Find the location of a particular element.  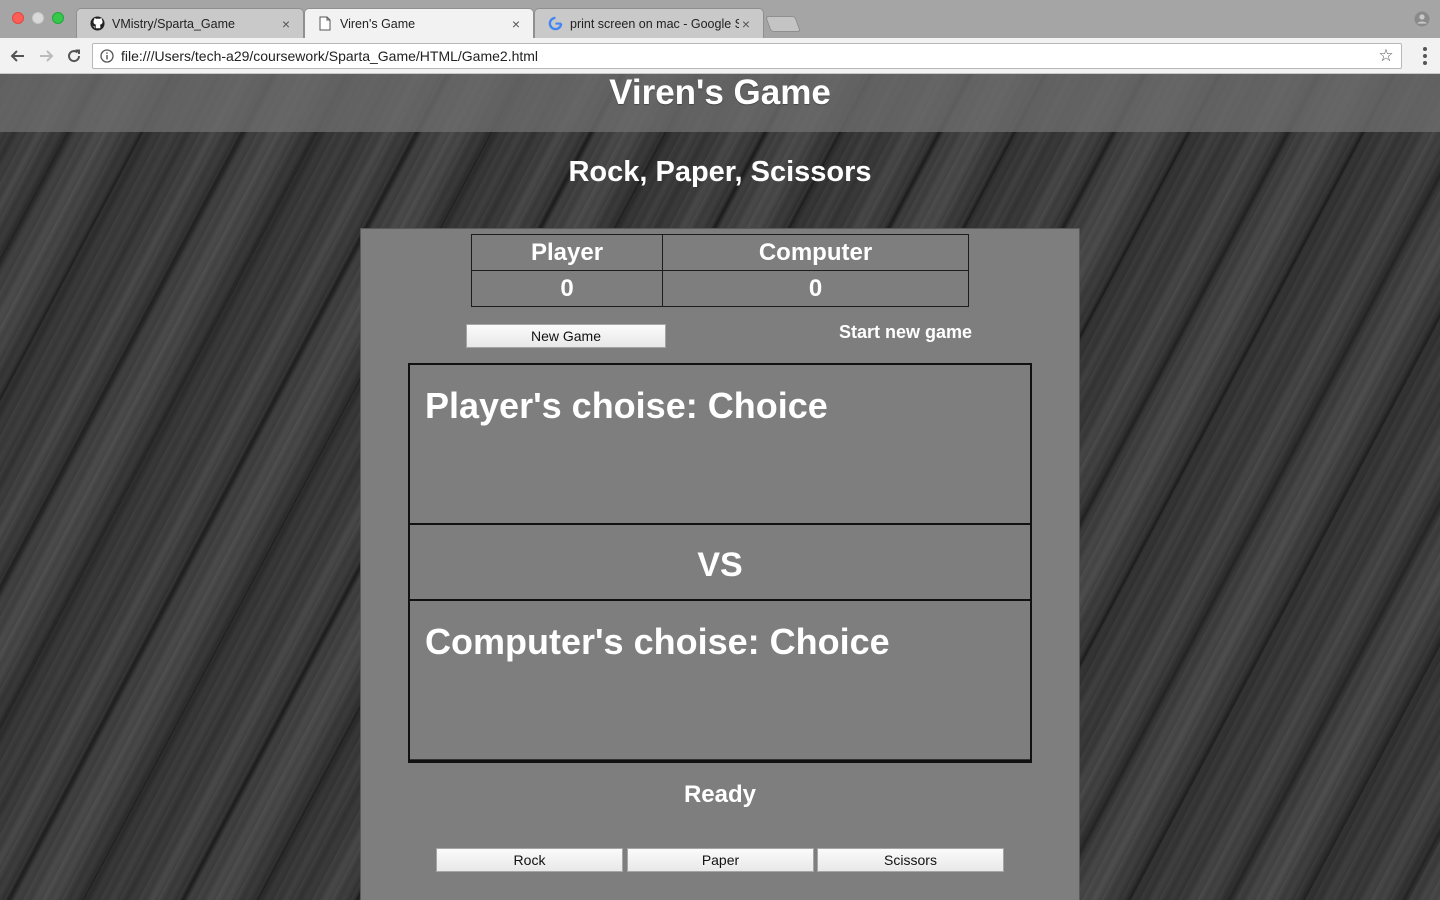

star-icon: ☆ is located at coordinates (1386, 56).